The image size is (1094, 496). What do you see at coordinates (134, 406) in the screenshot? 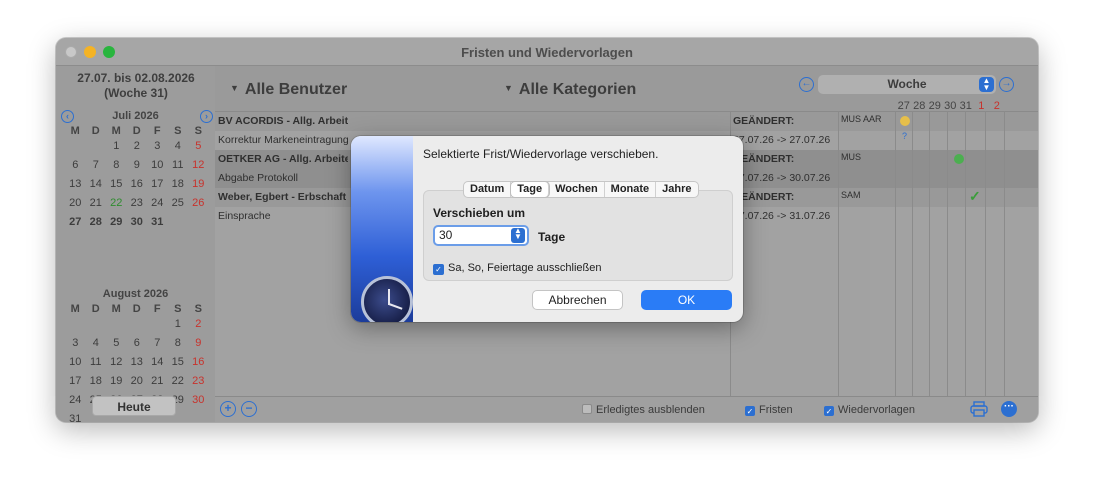
I see `today-button: Heute` at bounding box center [134, 406].